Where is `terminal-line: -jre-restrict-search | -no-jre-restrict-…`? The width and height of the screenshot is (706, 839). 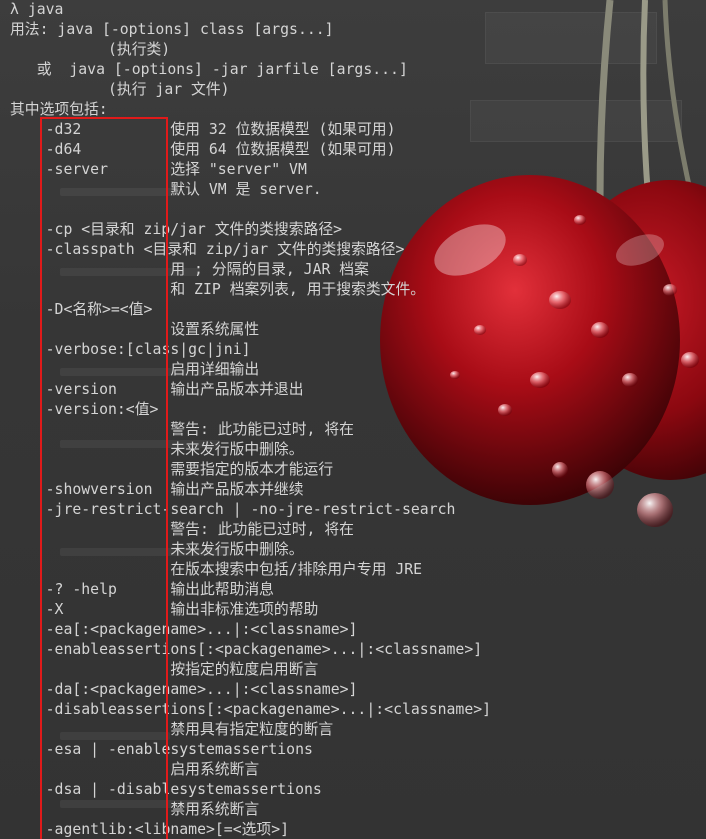 terminal-line: -jre-restrict-search | -no-jre-restrict-… is located at coordinates (233, 509).